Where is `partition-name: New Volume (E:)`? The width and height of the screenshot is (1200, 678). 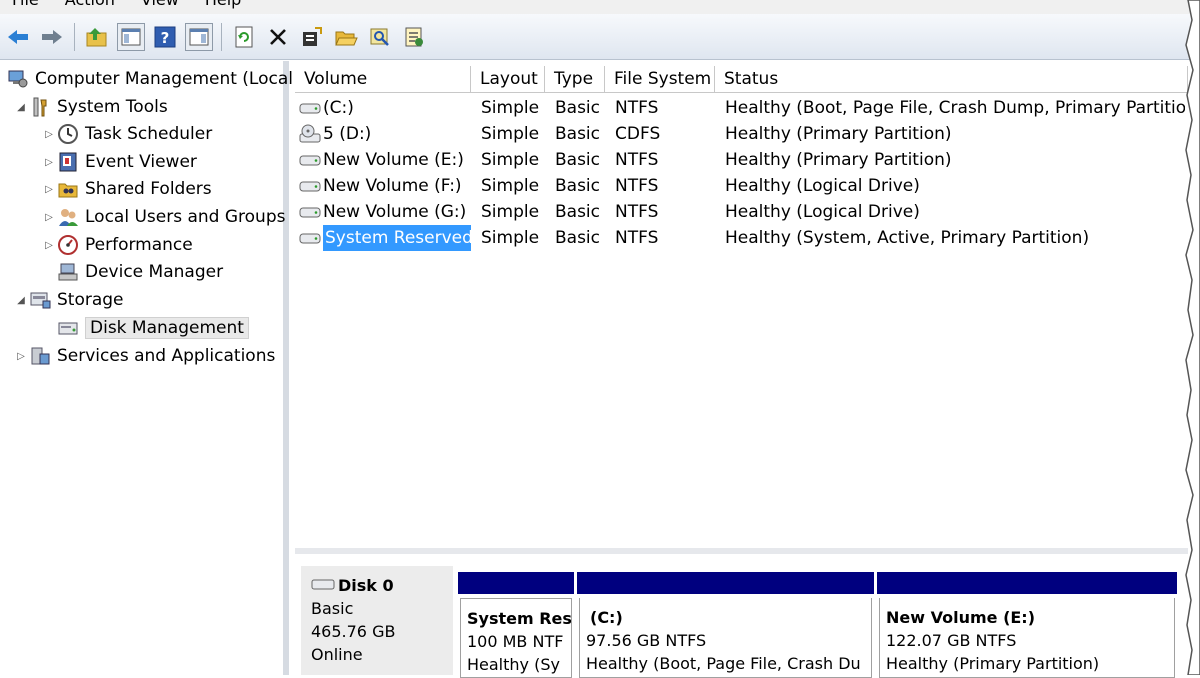
partition-name: New Volume (E:) is located at coordinates (961, 617).